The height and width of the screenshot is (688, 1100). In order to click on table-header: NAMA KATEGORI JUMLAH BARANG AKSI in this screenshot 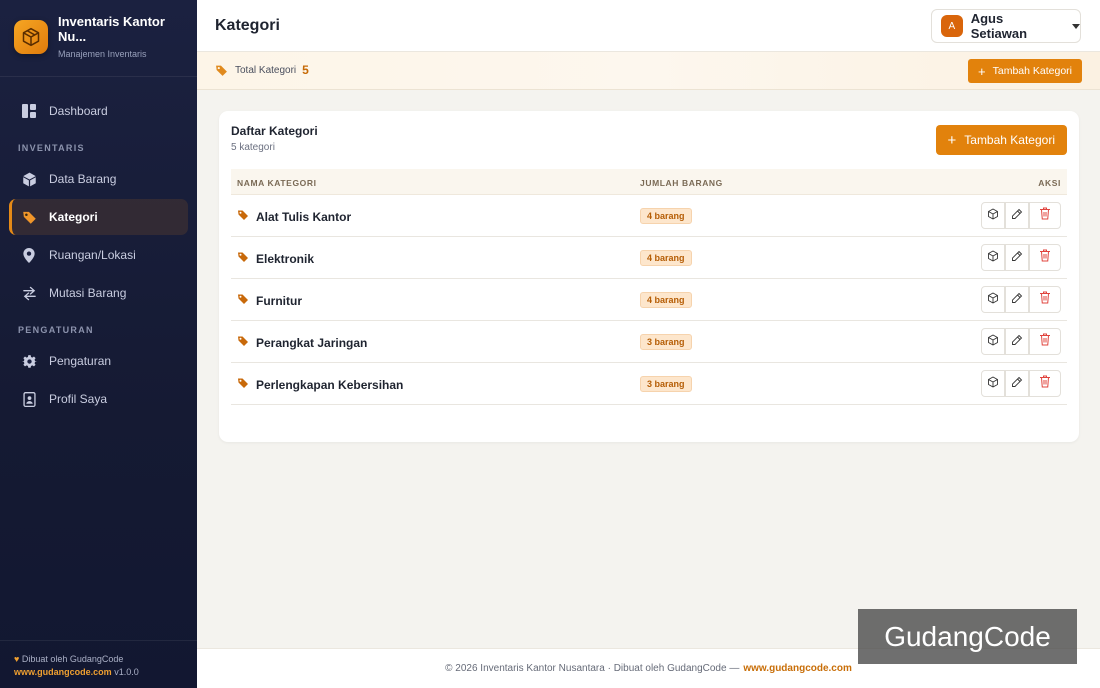, I will do `click(649, 182)`.